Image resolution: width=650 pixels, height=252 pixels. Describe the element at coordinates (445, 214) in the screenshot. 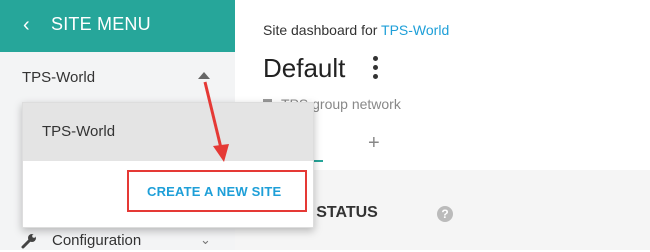

I see `help-icon: ?` at that location.